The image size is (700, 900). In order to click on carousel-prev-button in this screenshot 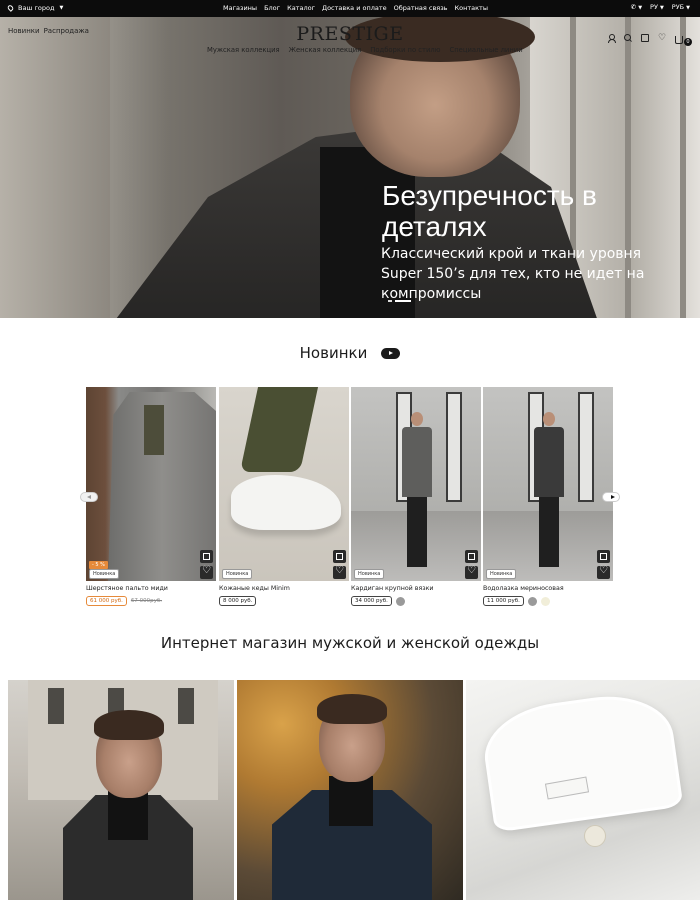, I will do `click(89, 497)`.